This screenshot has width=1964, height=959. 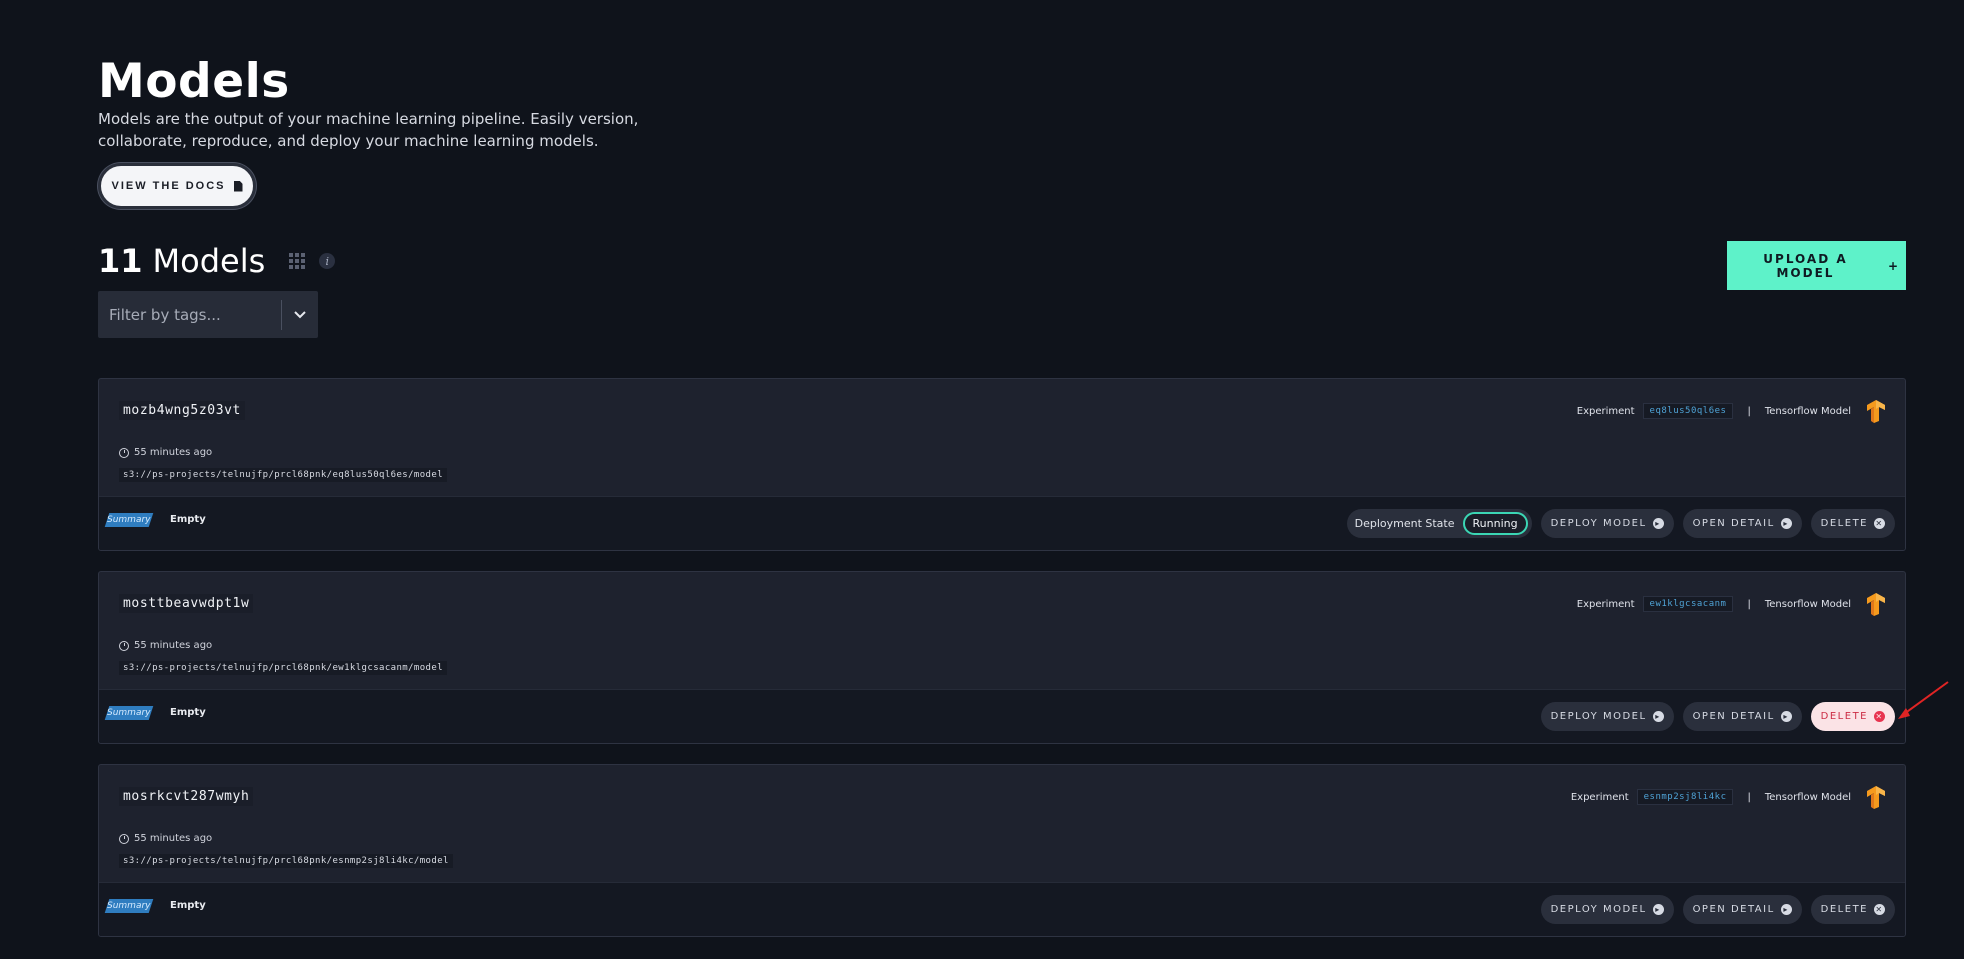 What do you see at coordinates (1404, 523) in the screenshot?
I see `deployment-state-label: Deployment State` at bounding box center [1404, 523].